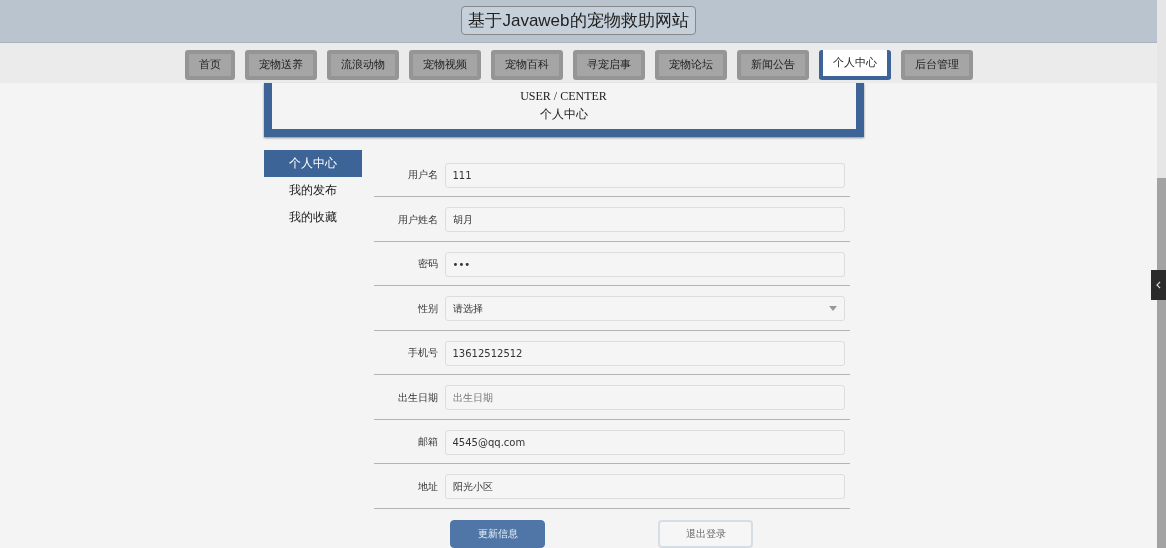 This screenshot has width=1166, height=548. Describe the element at coordinates (644, 175) in the screenshot. I see `input-field: 111` at that location.